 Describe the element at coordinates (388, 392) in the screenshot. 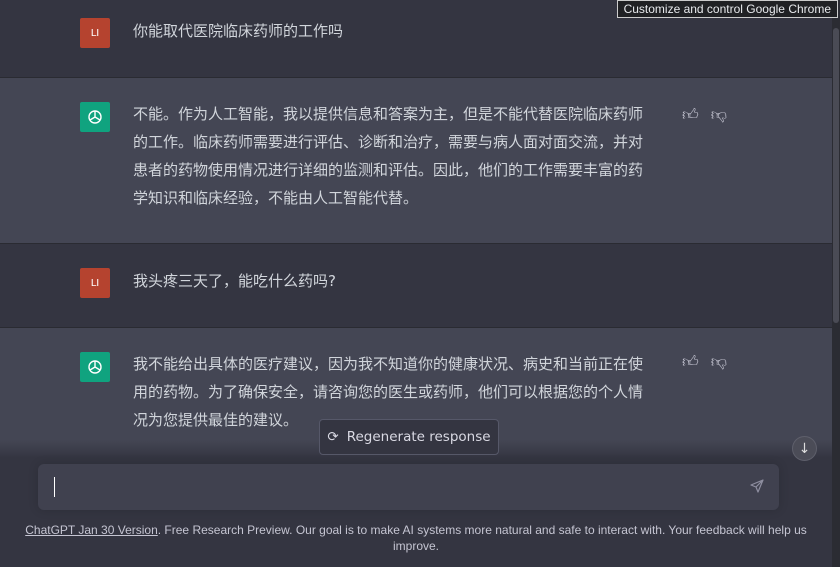

I see `text-line: 用的药物。为了确保安全，请咨询您的医生或药师，他们可以根据您的个人情` at that location.